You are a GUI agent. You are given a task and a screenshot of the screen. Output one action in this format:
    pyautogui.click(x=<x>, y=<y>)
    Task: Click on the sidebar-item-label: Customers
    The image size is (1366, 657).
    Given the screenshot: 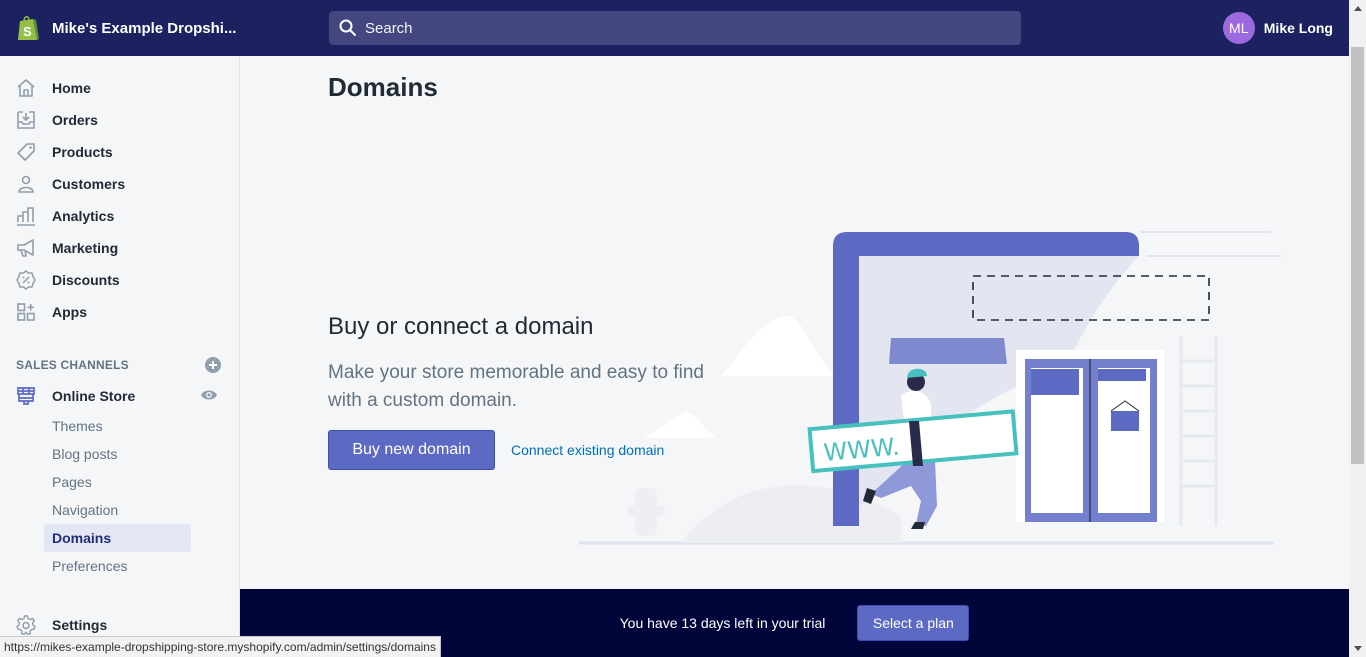 What is the action you would take?
    pyautogui.click(x=89, y=184)
    